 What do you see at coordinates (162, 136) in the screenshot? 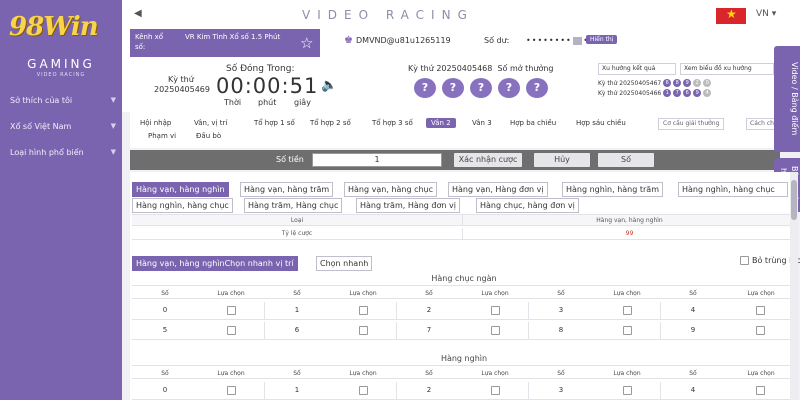
I see `tab-pham-vi: Phạm vi` at bounding box center [162, 136].